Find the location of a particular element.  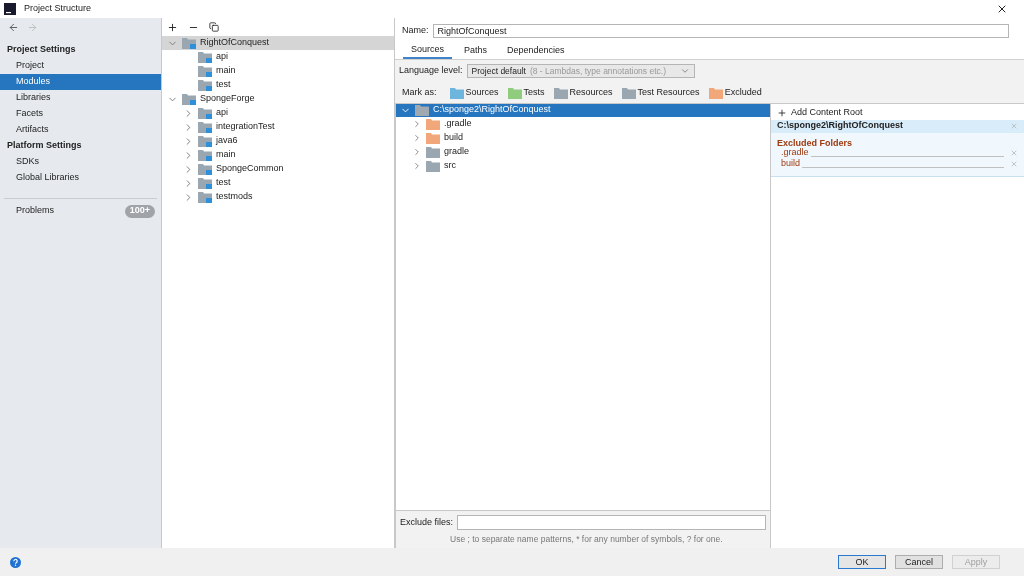

field-label: Language level: is located at coordinates (431, 71).